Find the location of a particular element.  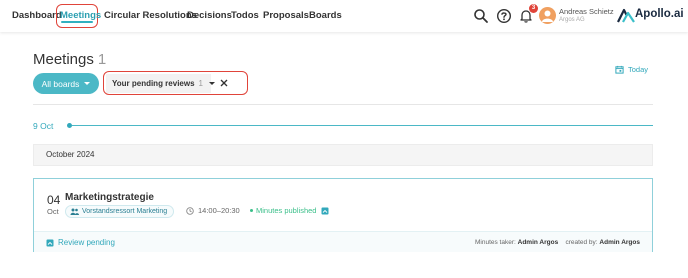

month-header: October 2024 is located at coordinates (343, 155).